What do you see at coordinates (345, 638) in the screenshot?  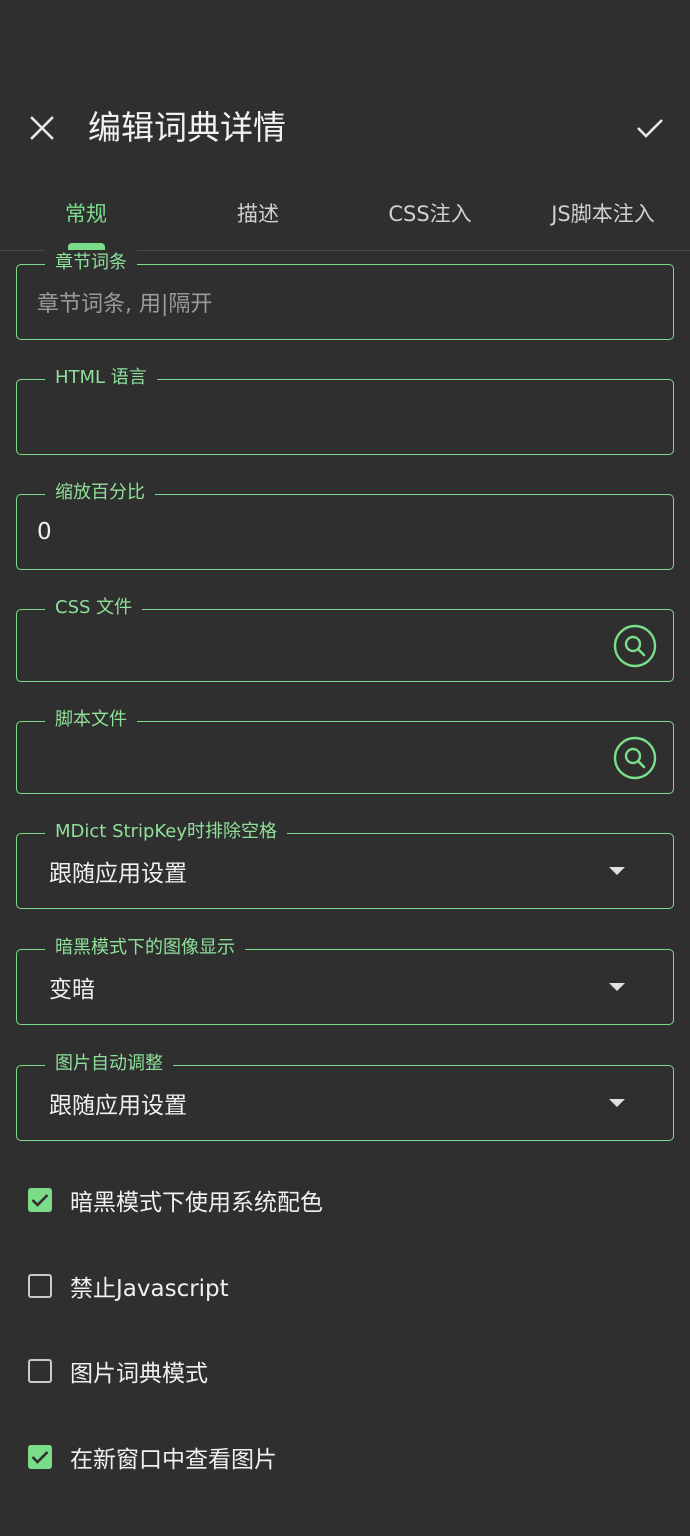 I see `css-file-field: CSS 文件` at bounding box center [345, 638].